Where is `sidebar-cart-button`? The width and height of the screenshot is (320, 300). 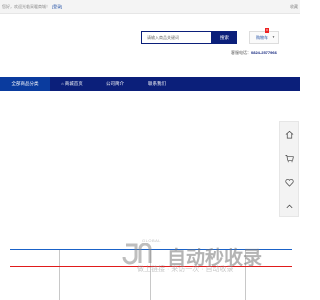 sidebar-cart-button is located at coordinates (289, 158).